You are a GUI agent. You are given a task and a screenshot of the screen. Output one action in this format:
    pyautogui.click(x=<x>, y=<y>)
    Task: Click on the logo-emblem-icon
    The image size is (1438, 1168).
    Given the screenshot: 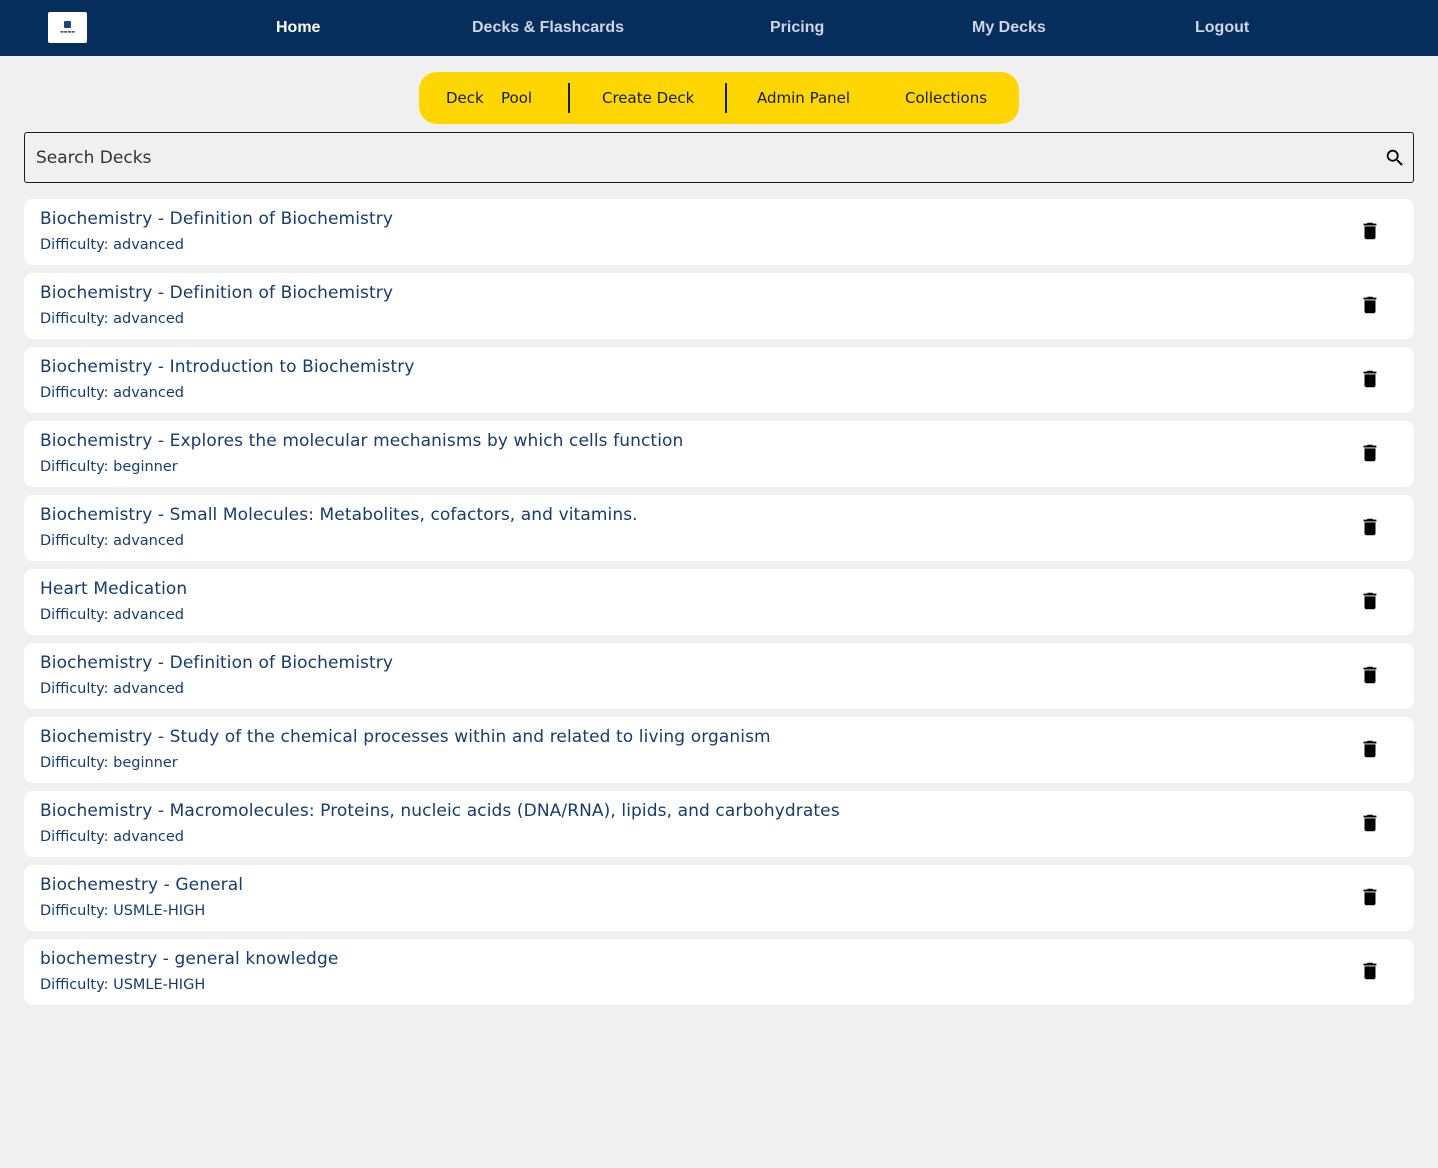 What is the action you would take?
    pyautogui.click(x=67, y=24)
    